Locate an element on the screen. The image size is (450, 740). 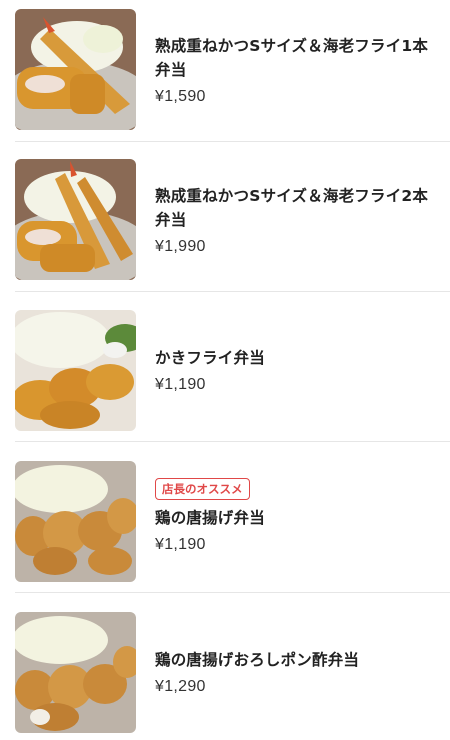
katsu-ebi-2-bento-image is located at coordinates (75, 219).